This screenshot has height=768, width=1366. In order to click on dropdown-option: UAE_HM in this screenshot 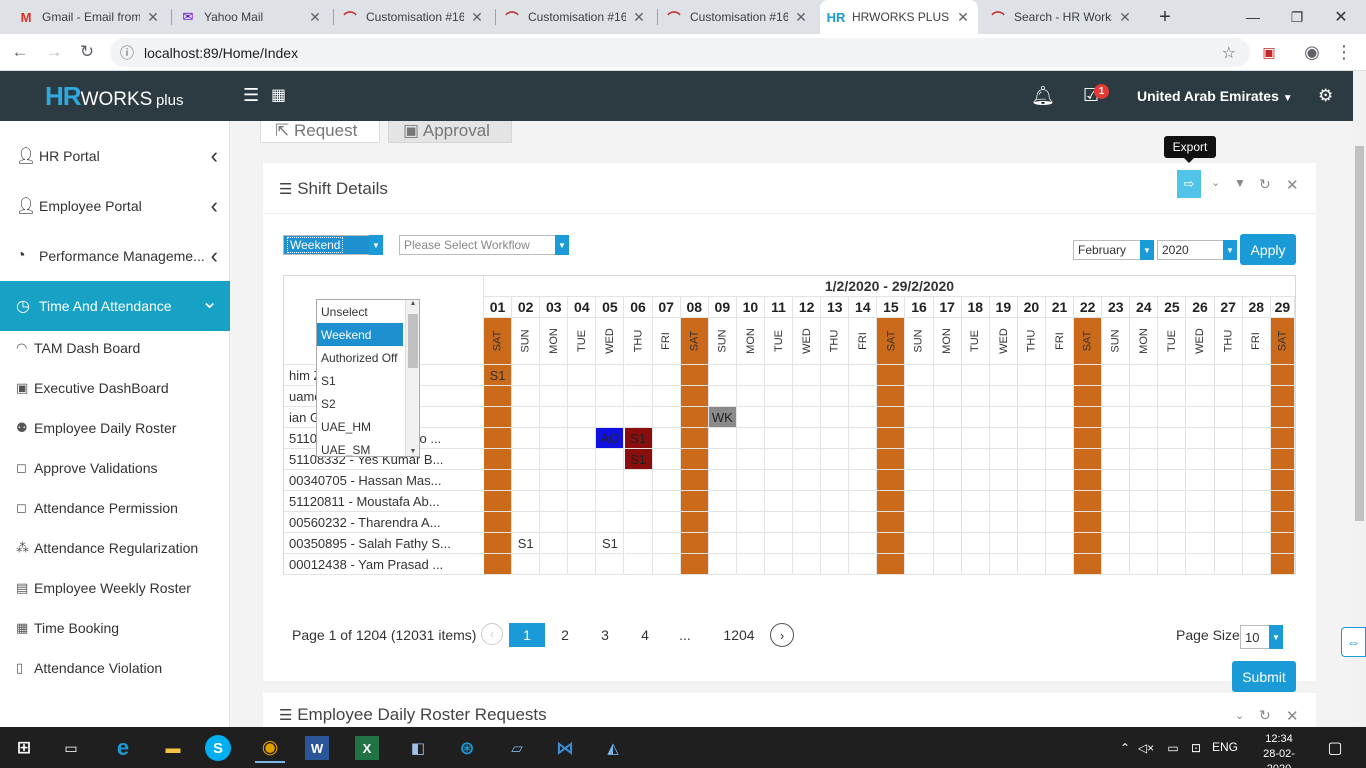, I will do `click(360, 426)`.